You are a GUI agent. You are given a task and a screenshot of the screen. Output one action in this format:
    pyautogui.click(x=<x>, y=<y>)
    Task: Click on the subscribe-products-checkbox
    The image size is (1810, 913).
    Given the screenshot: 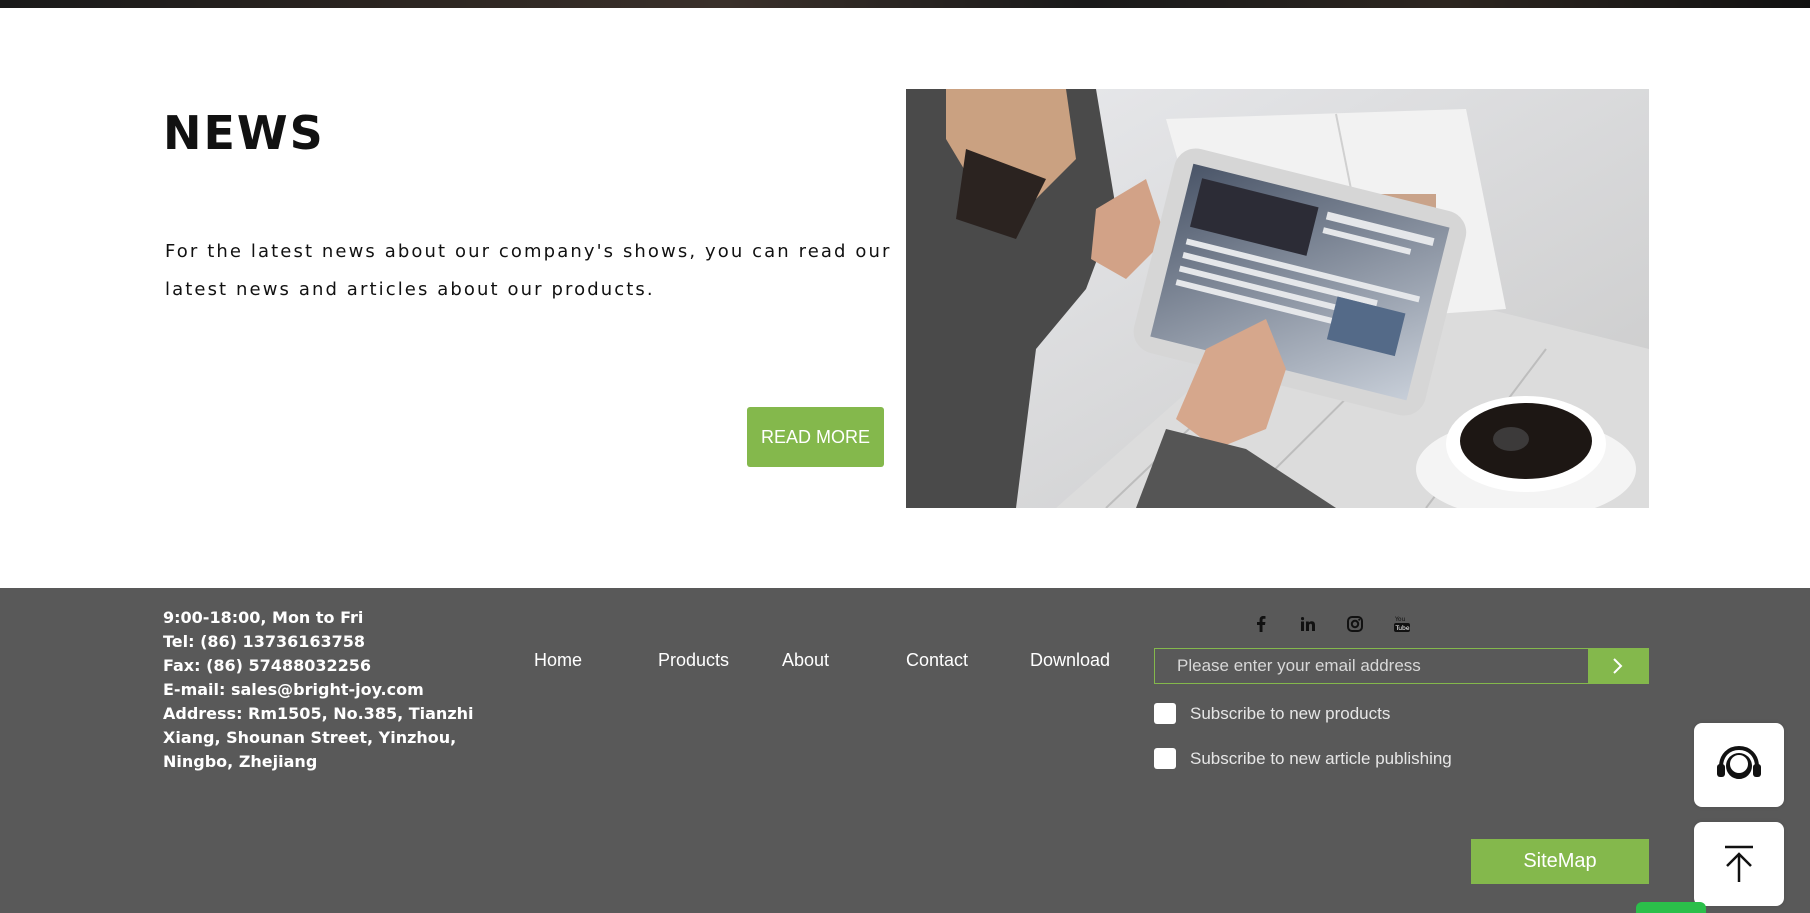 What is the action you would take?
    pyautogui.click(x=1165, y=713)
    